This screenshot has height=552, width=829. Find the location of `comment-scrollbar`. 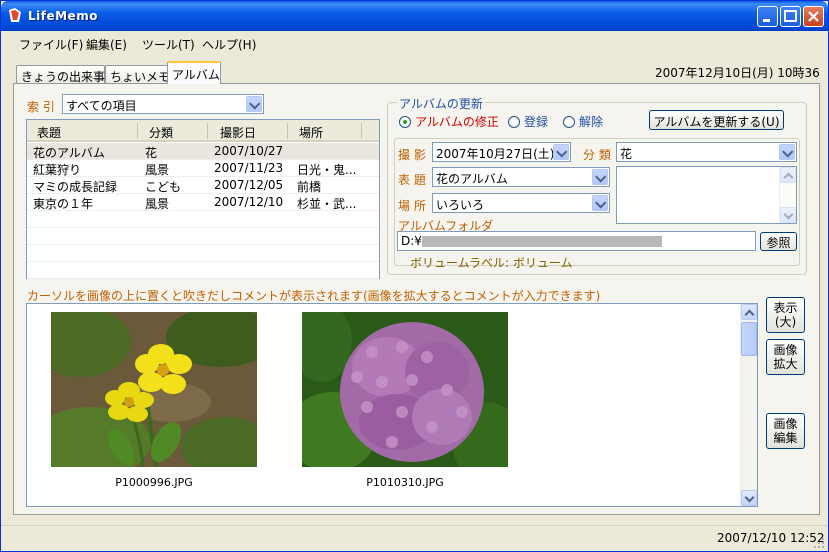

comment-scrollbar is located at coordinates (787, 195).